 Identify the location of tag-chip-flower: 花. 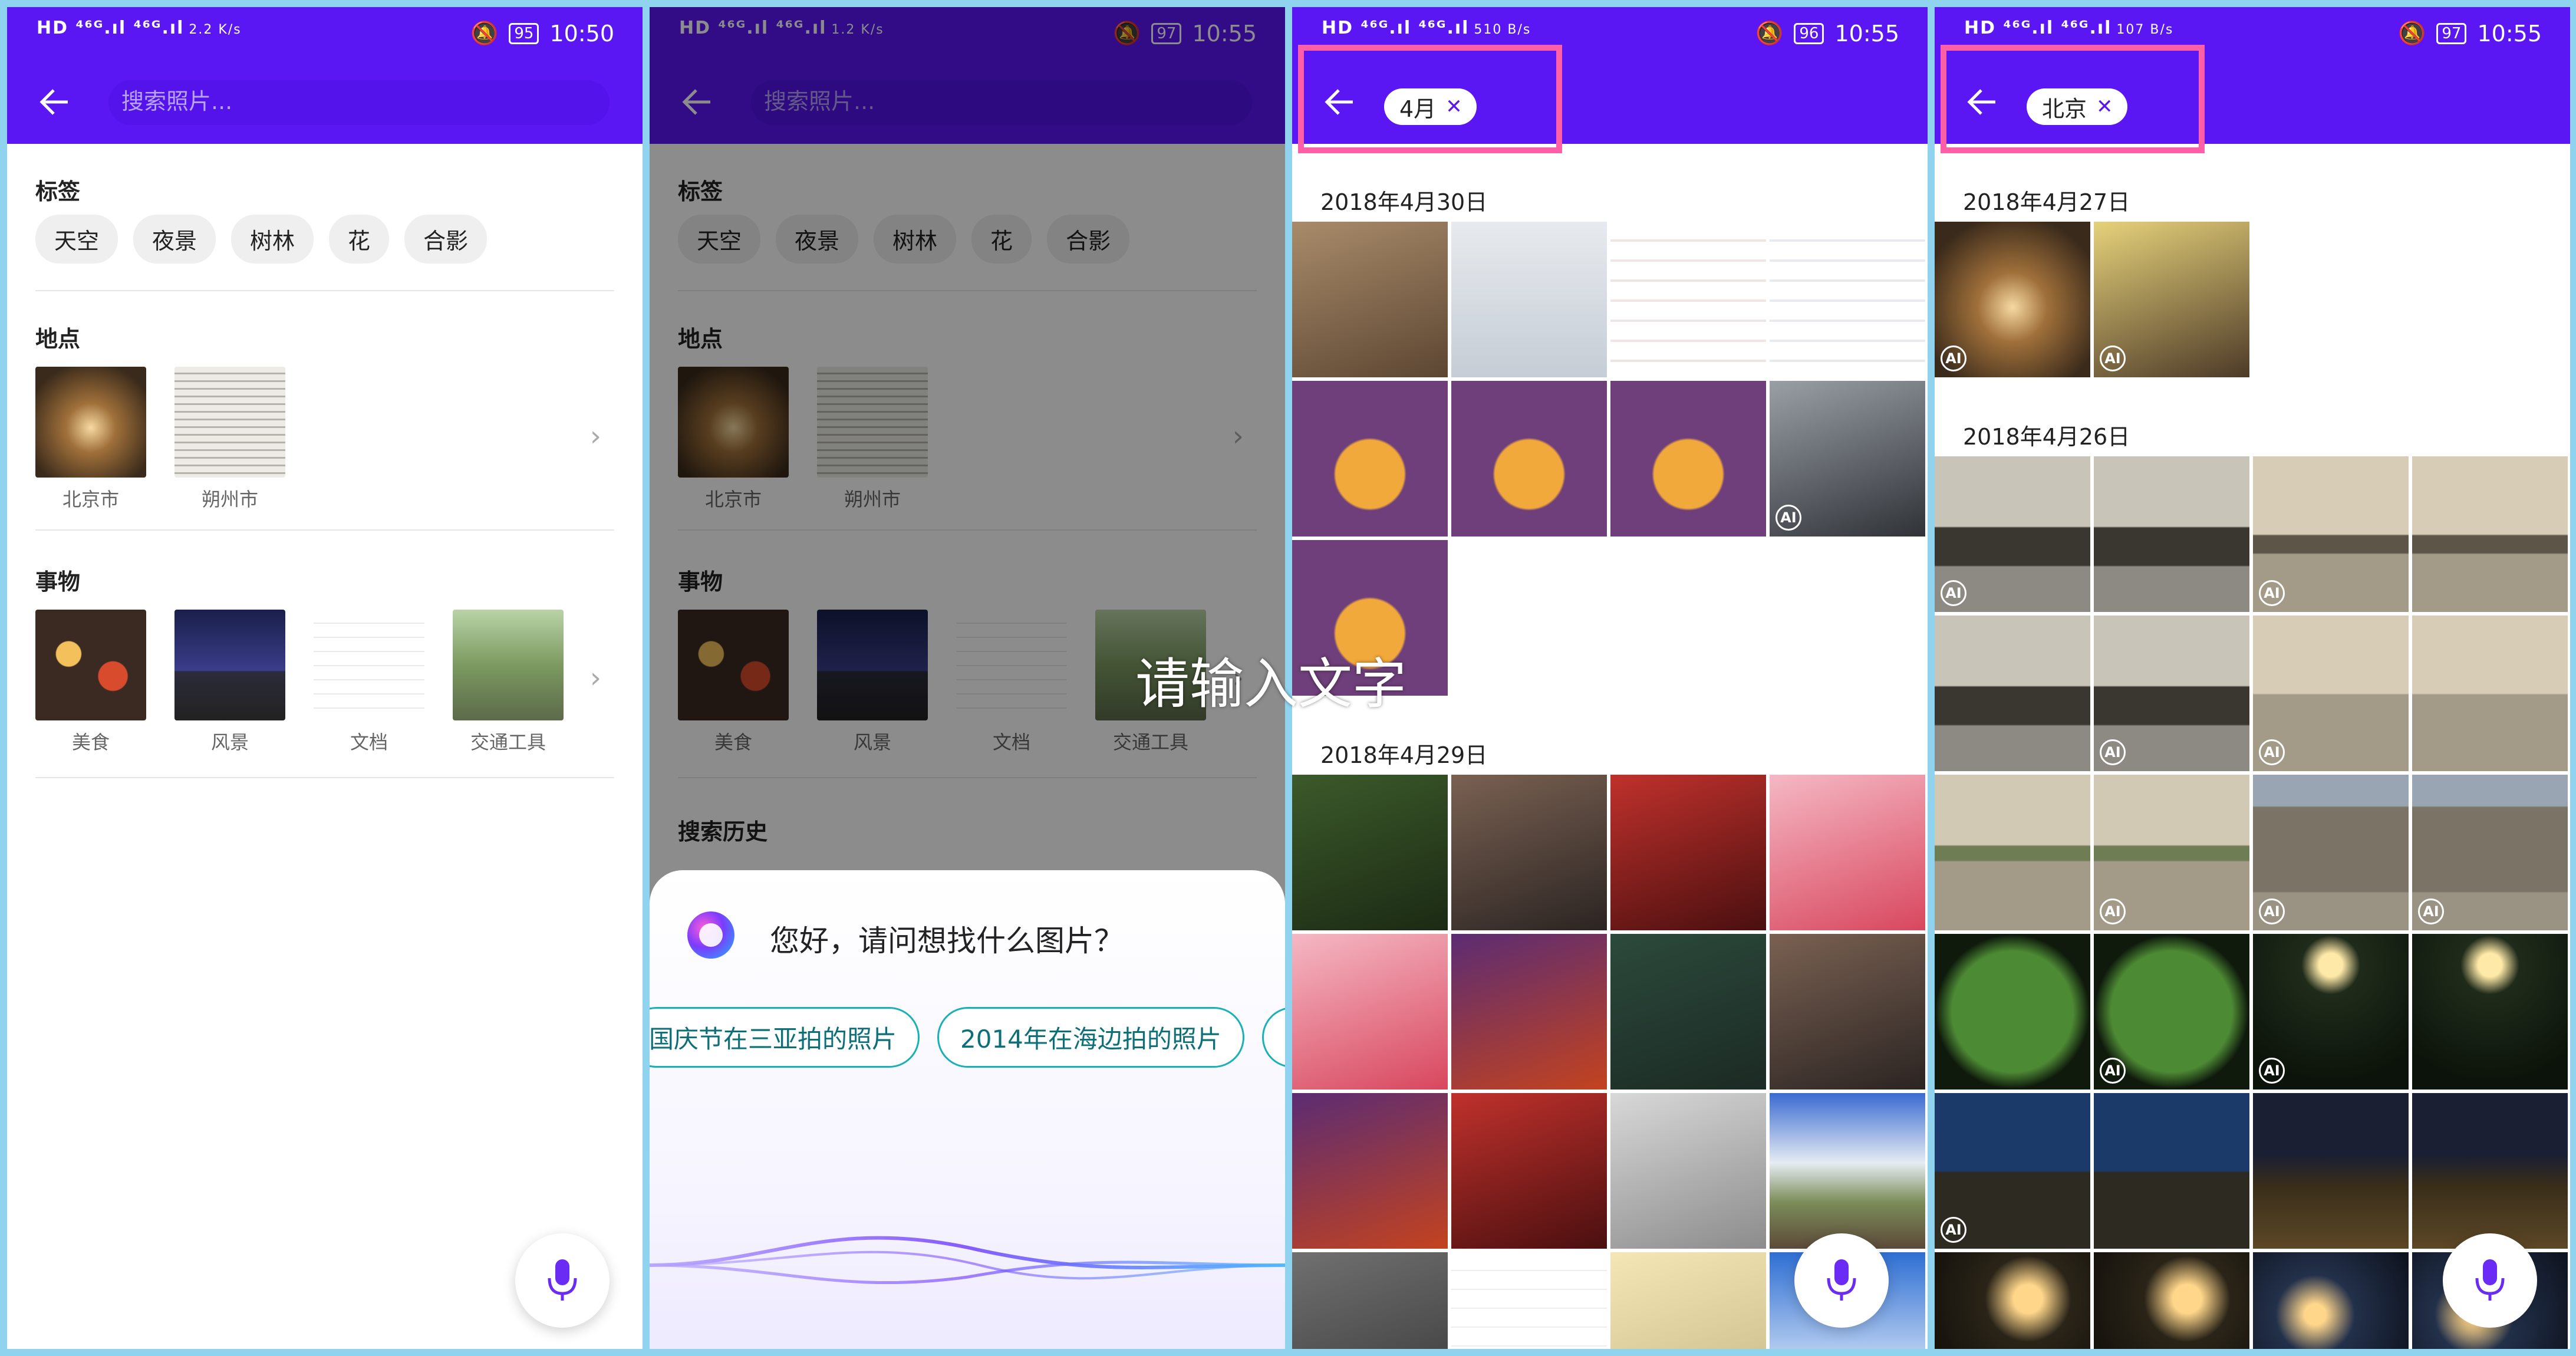
(359, 239).